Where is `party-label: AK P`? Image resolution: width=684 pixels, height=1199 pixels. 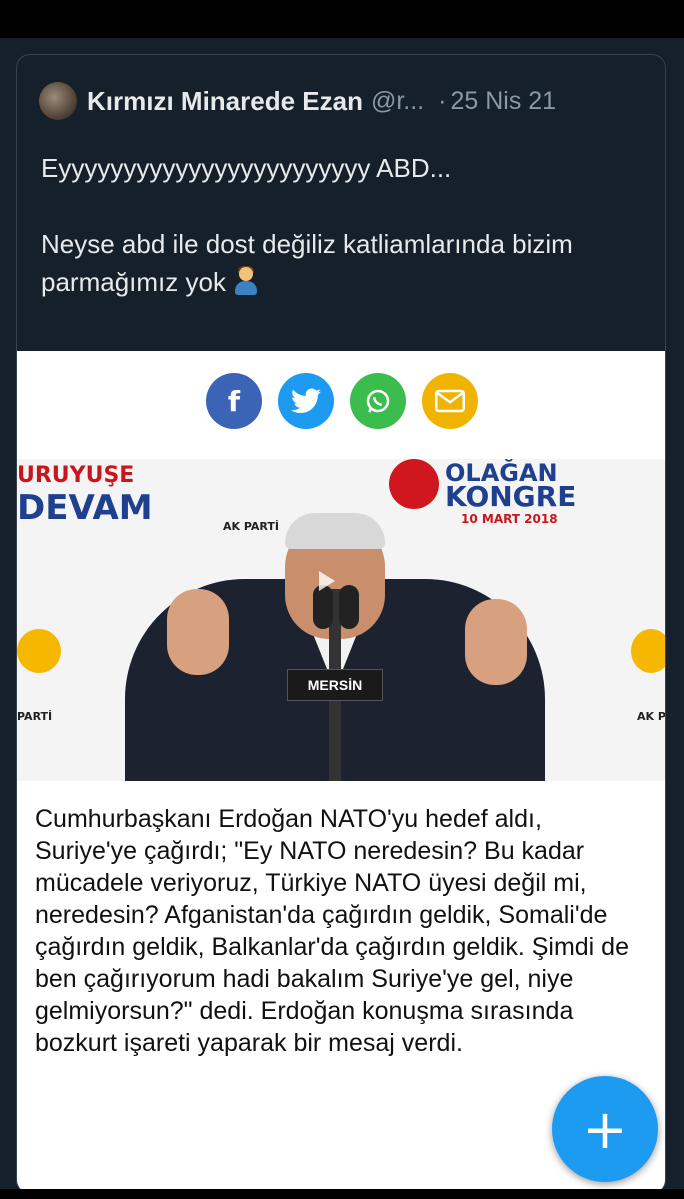
party-label: AK P is located at coordinates (651, 716).